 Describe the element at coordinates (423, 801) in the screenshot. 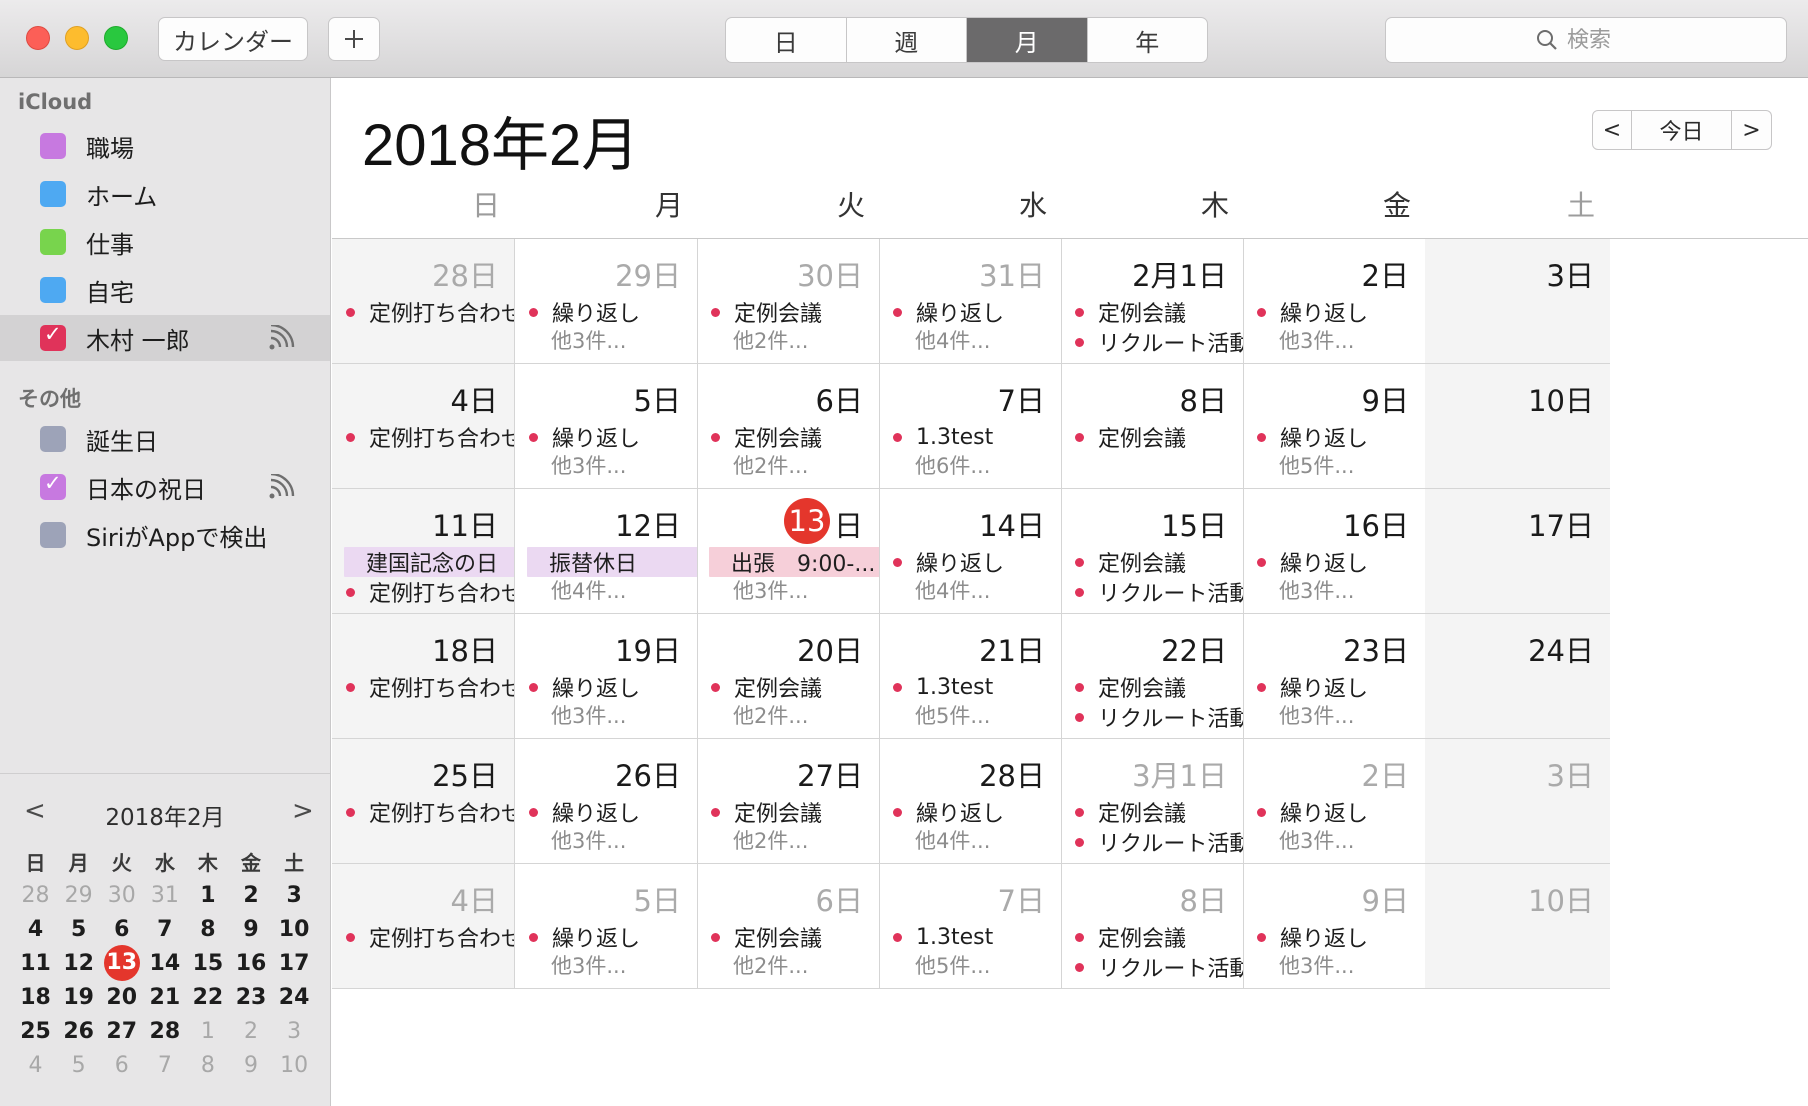

I see `day-cell: 25日 定例打ち合わせ` at that location.